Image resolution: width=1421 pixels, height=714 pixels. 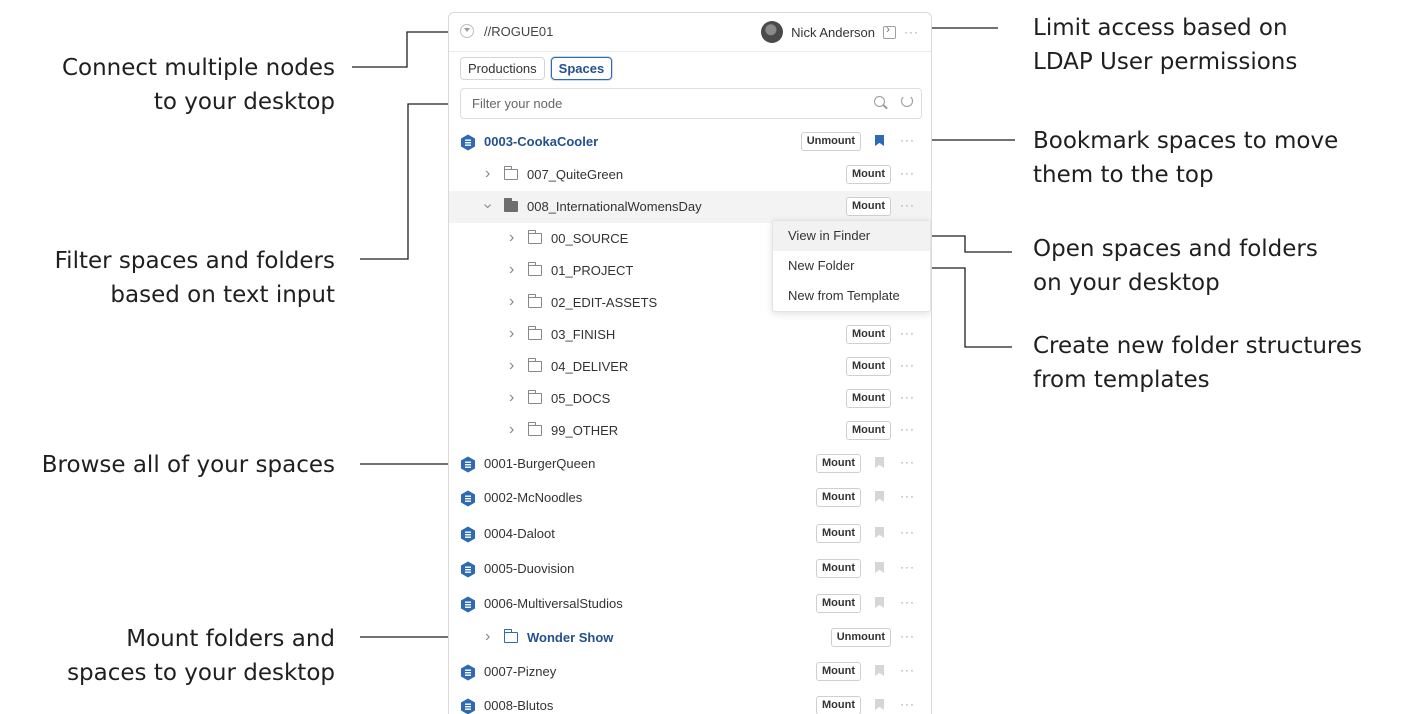 I want to click on menu-item-new-folder: New Folder, so click(x=851, y=266).